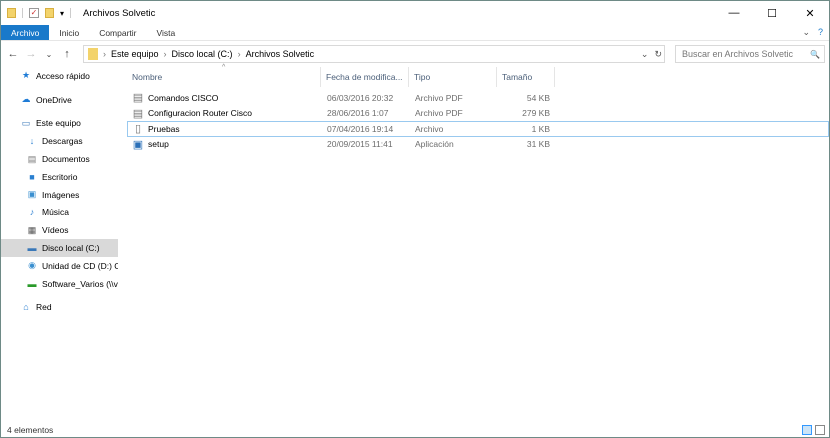 Image resolution: width=830 pixels, height=438 pixels. What do you see at coordinates (55, 212) in the screenshot?
I see `sidebar-item-label: Música` at bounding box center [55, 212].